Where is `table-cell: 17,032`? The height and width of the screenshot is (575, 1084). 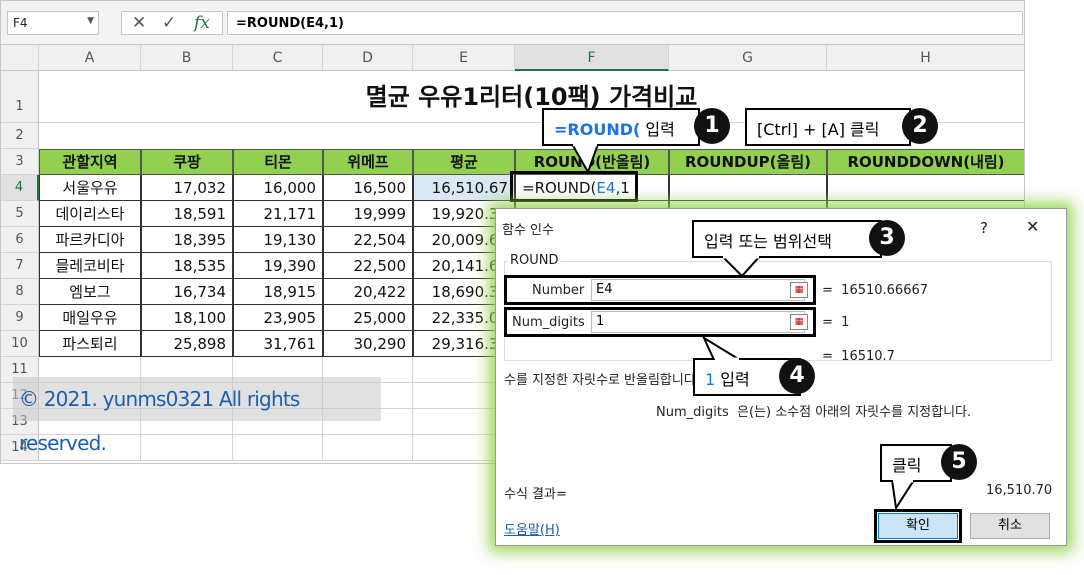 table-cell: 17,032 is located at coordinates (187, 188).